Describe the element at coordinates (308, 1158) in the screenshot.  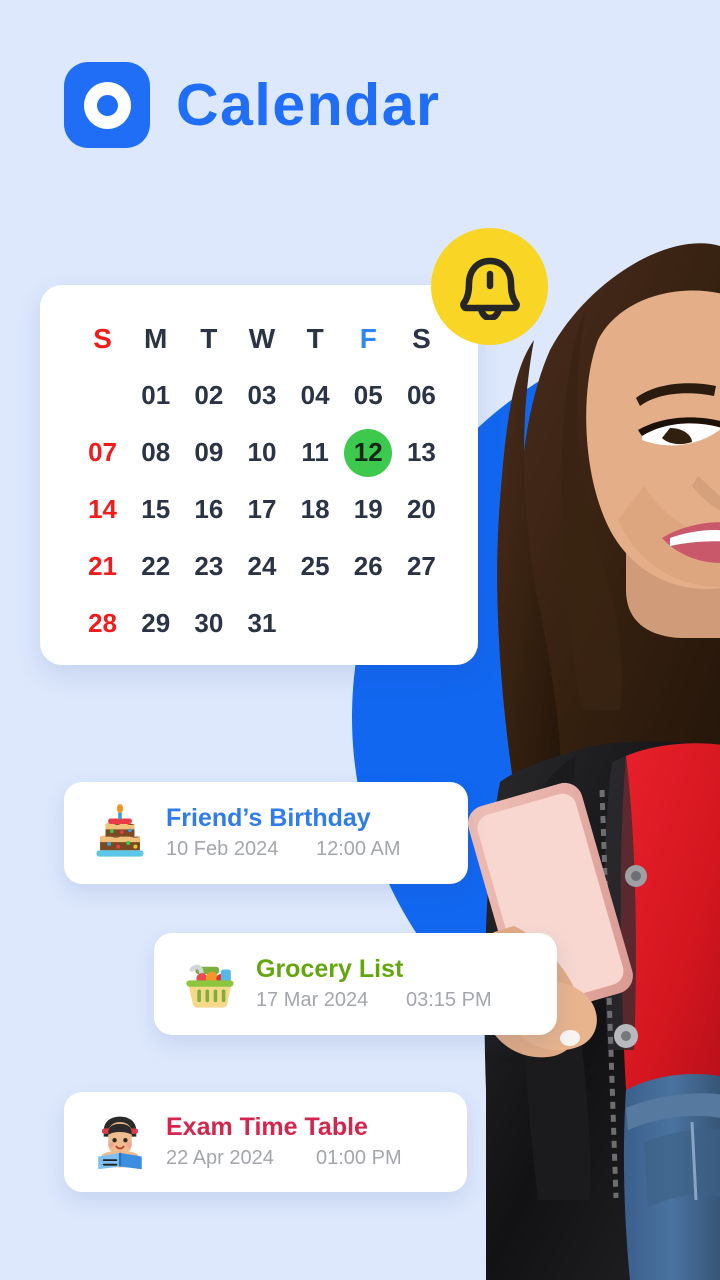
I see `event-meta: 22 Apr 2024 01:00 PM` at that location.